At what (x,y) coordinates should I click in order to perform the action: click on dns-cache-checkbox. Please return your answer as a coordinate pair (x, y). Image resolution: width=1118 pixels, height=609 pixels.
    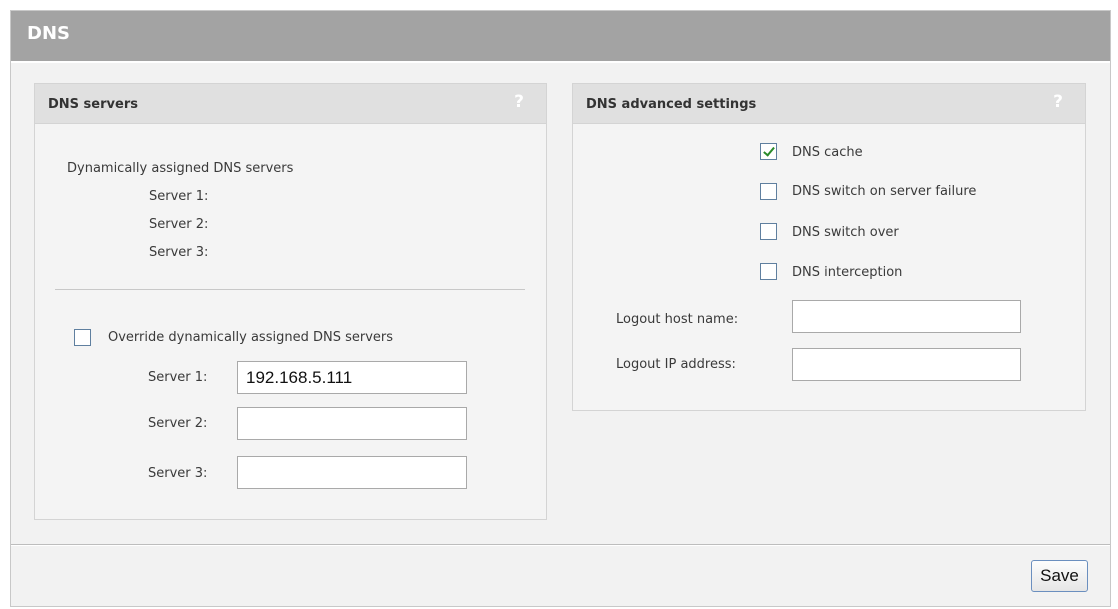
    Looking at the image, I should click on (768, 151).